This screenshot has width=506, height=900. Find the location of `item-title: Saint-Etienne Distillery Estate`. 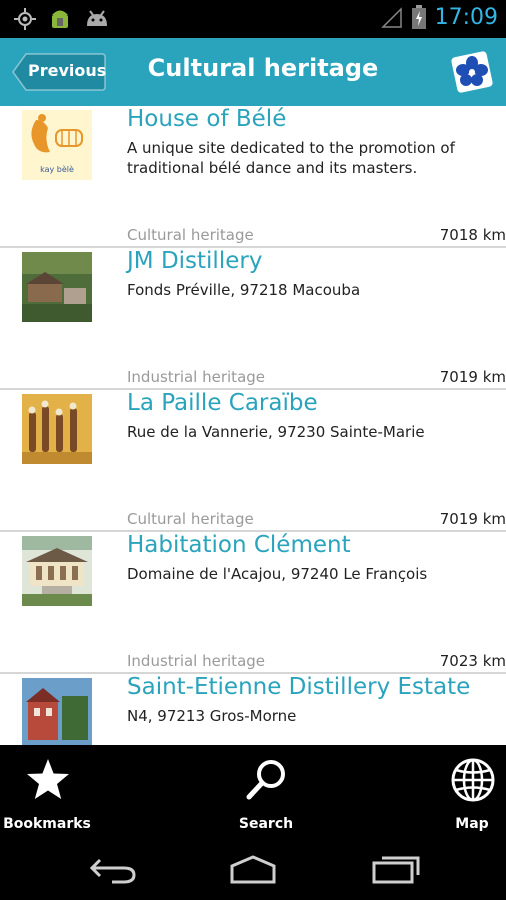

item-title: Saint-Etienne Distillery Estate is located at coordinates (299, 687).